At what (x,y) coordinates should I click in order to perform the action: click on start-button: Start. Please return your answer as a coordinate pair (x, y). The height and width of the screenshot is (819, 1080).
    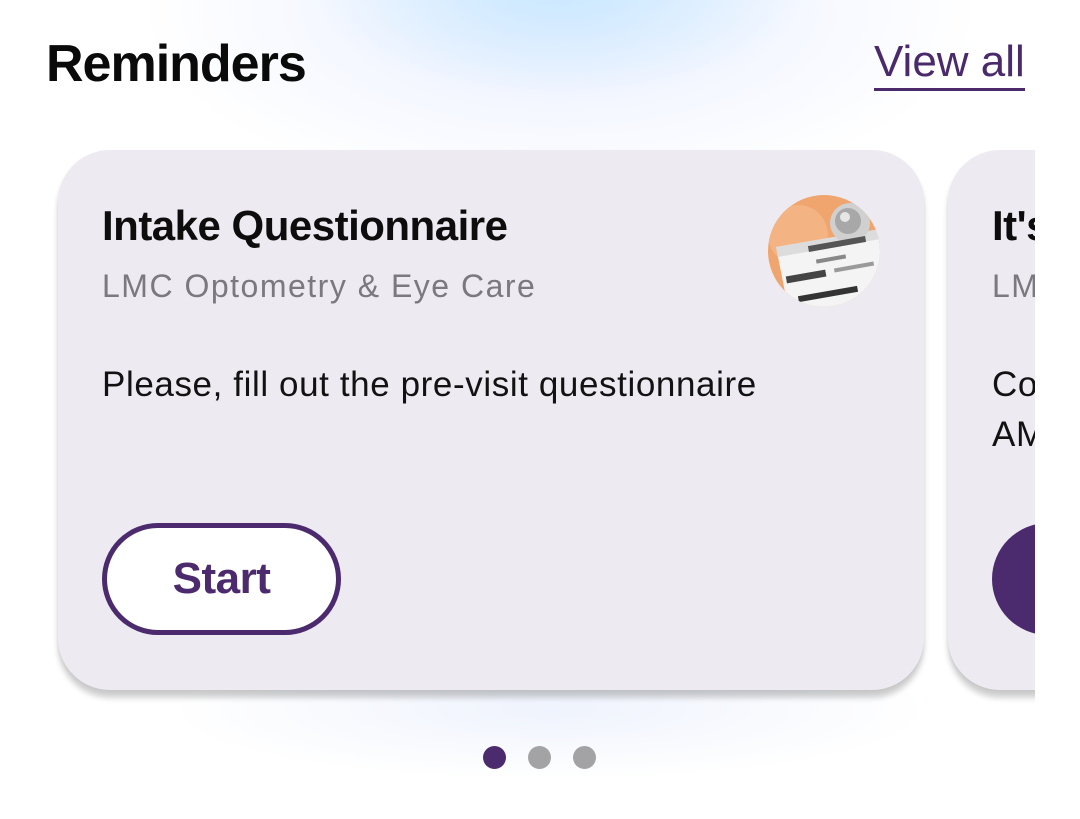
    Looking at the image, I should click on (221, 579).